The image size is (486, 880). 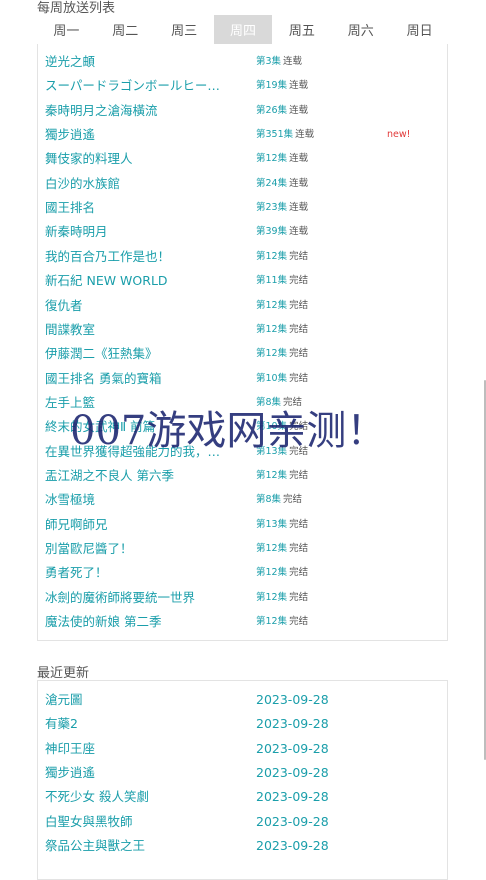 I want to click on anime-title-link: 舞伎家的料理人, so click(x=135, y=159).